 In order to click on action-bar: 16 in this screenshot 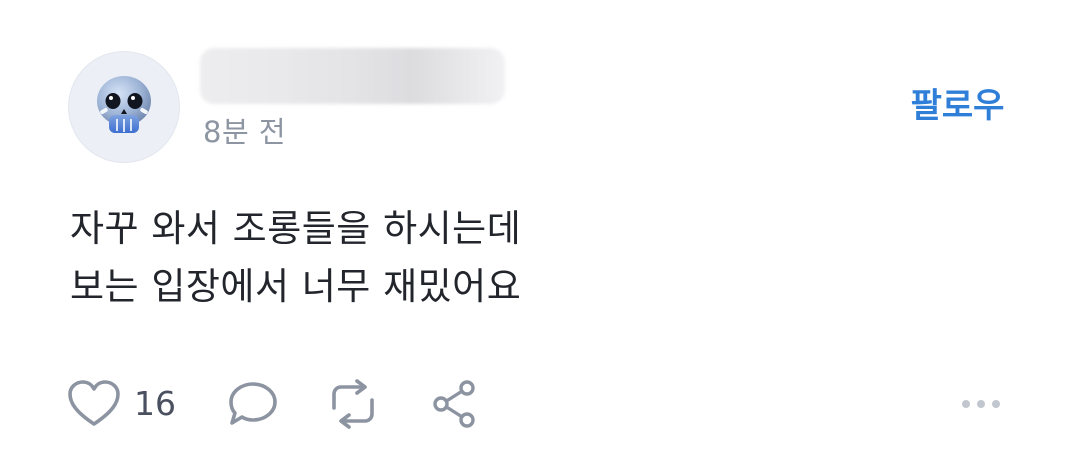, I will do `click(546, 404)`.